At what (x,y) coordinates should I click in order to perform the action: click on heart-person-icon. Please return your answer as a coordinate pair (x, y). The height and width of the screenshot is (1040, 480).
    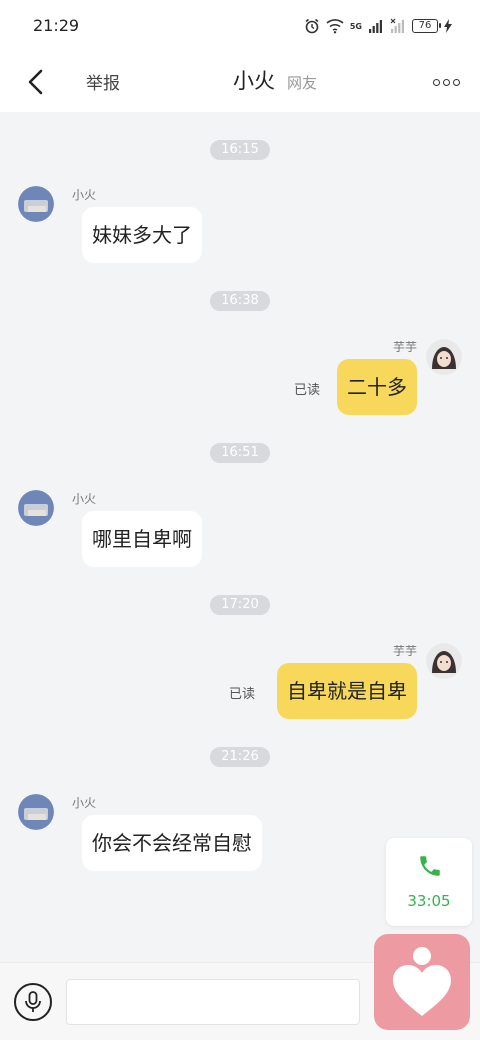
    Looking at the image, I should click on (422, 981).